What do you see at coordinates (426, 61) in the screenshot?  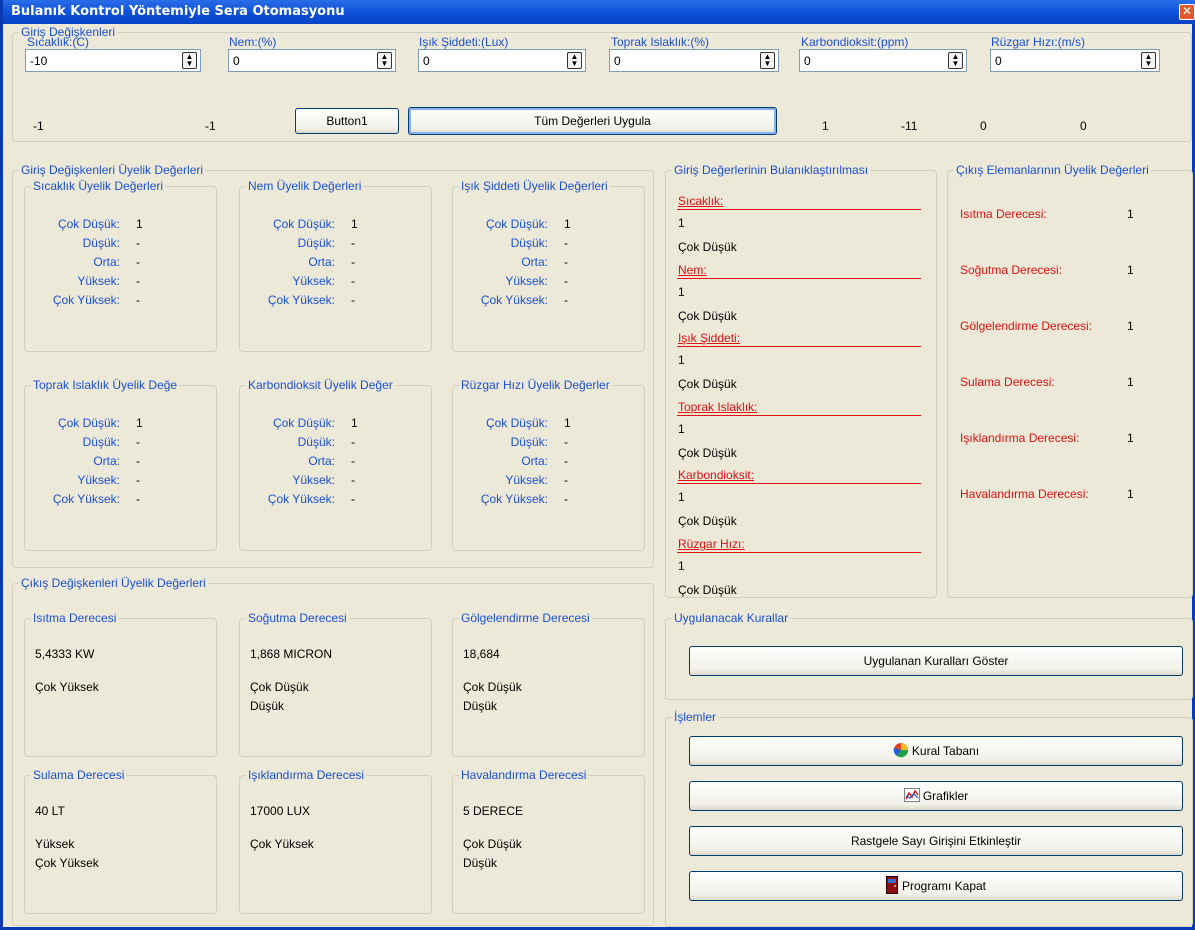 I see `light-value: 0` at bounding box center [426, 61].